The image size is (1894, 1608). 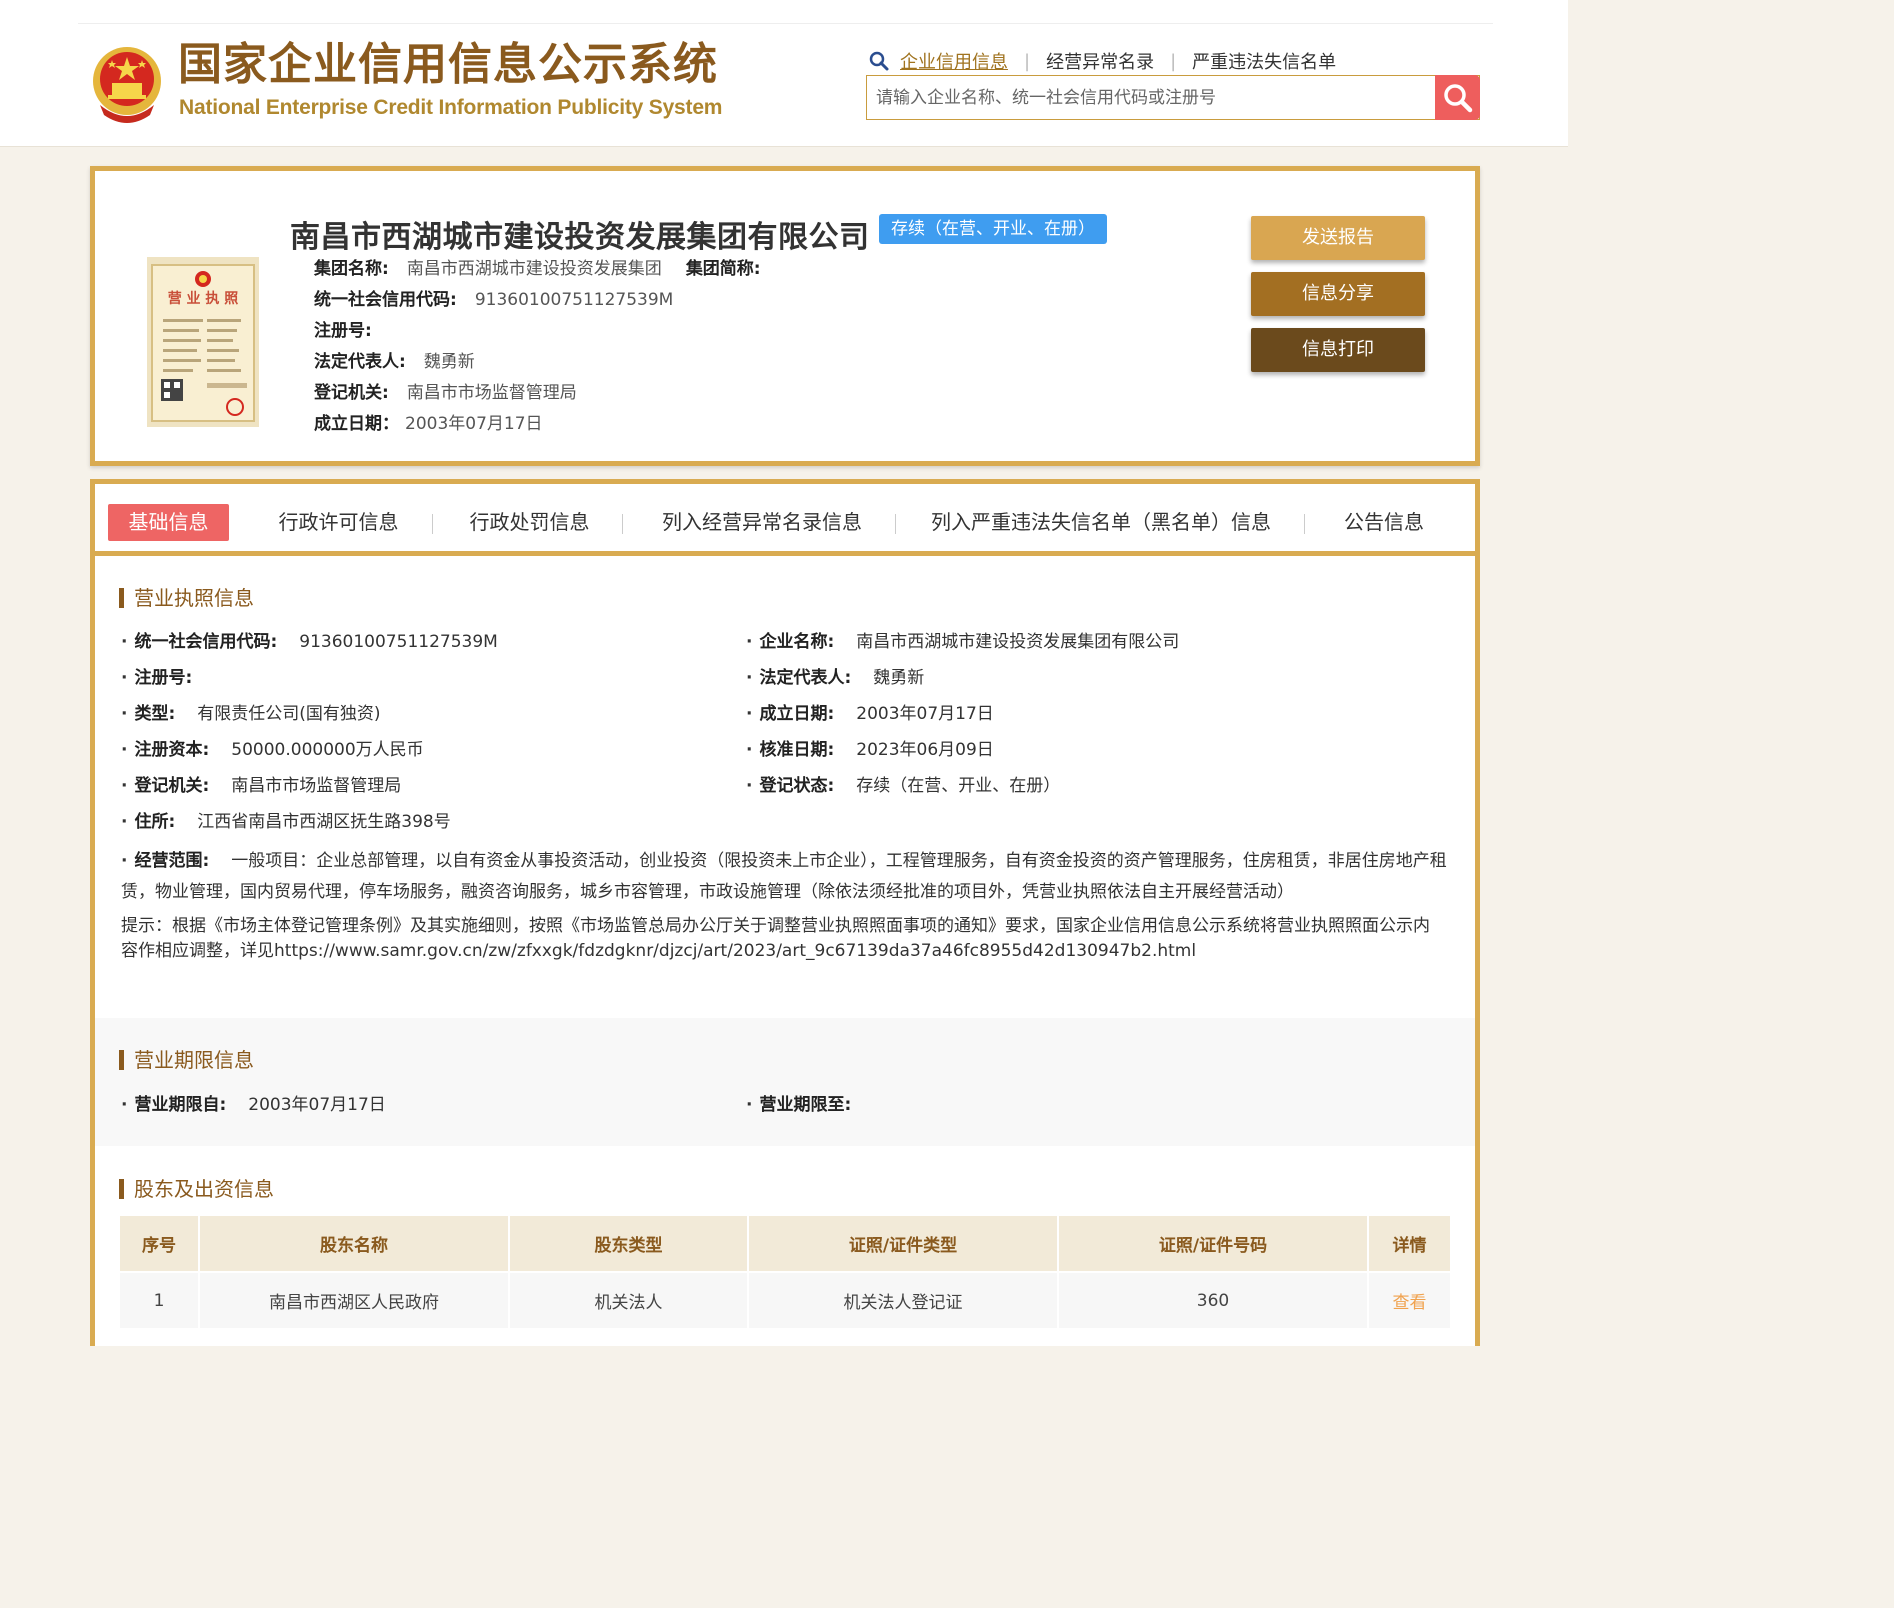 What do you see at coordinates (1213, 1244) in the screenshot?
I see `column-header: 证照/证件号码` at bounding box center [1213, 1244].